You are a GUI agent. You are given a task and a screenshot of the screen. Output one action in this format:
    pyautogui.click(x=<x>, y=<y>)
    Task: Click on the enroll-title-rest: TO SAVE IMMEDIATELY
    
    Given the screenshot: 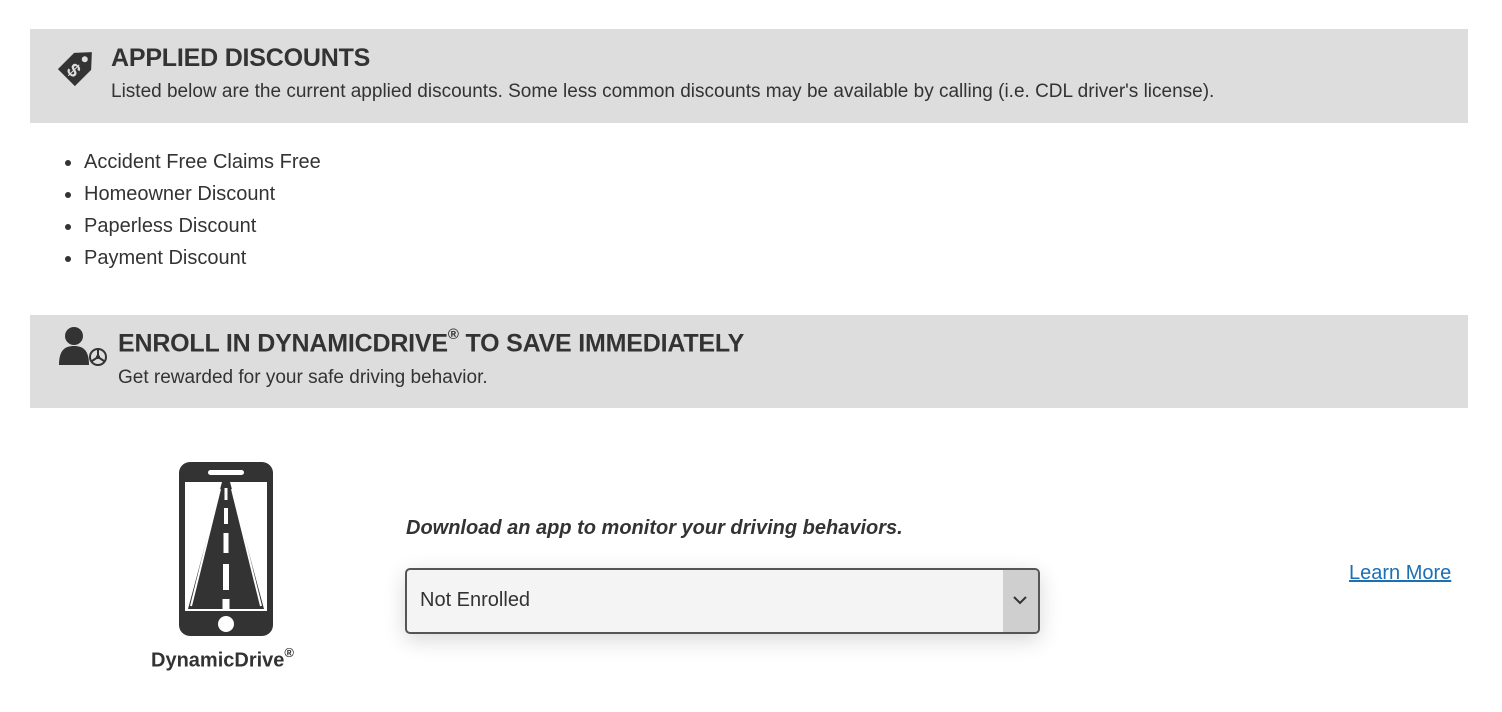 What is the action you would take?
    pyautogui.click(x=601, y=343)
    